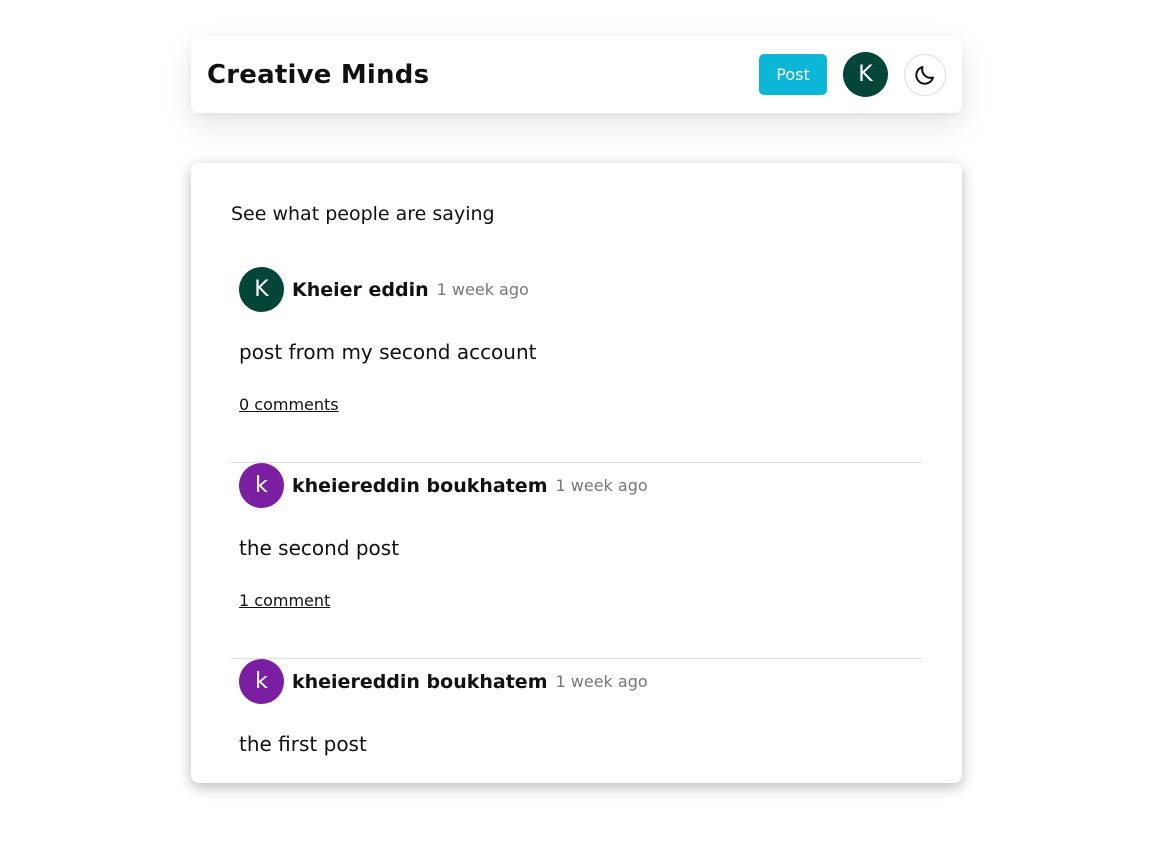 This screenshot has width=1169, height=855. I want to click on post-content: the second post, so click(319, 548).